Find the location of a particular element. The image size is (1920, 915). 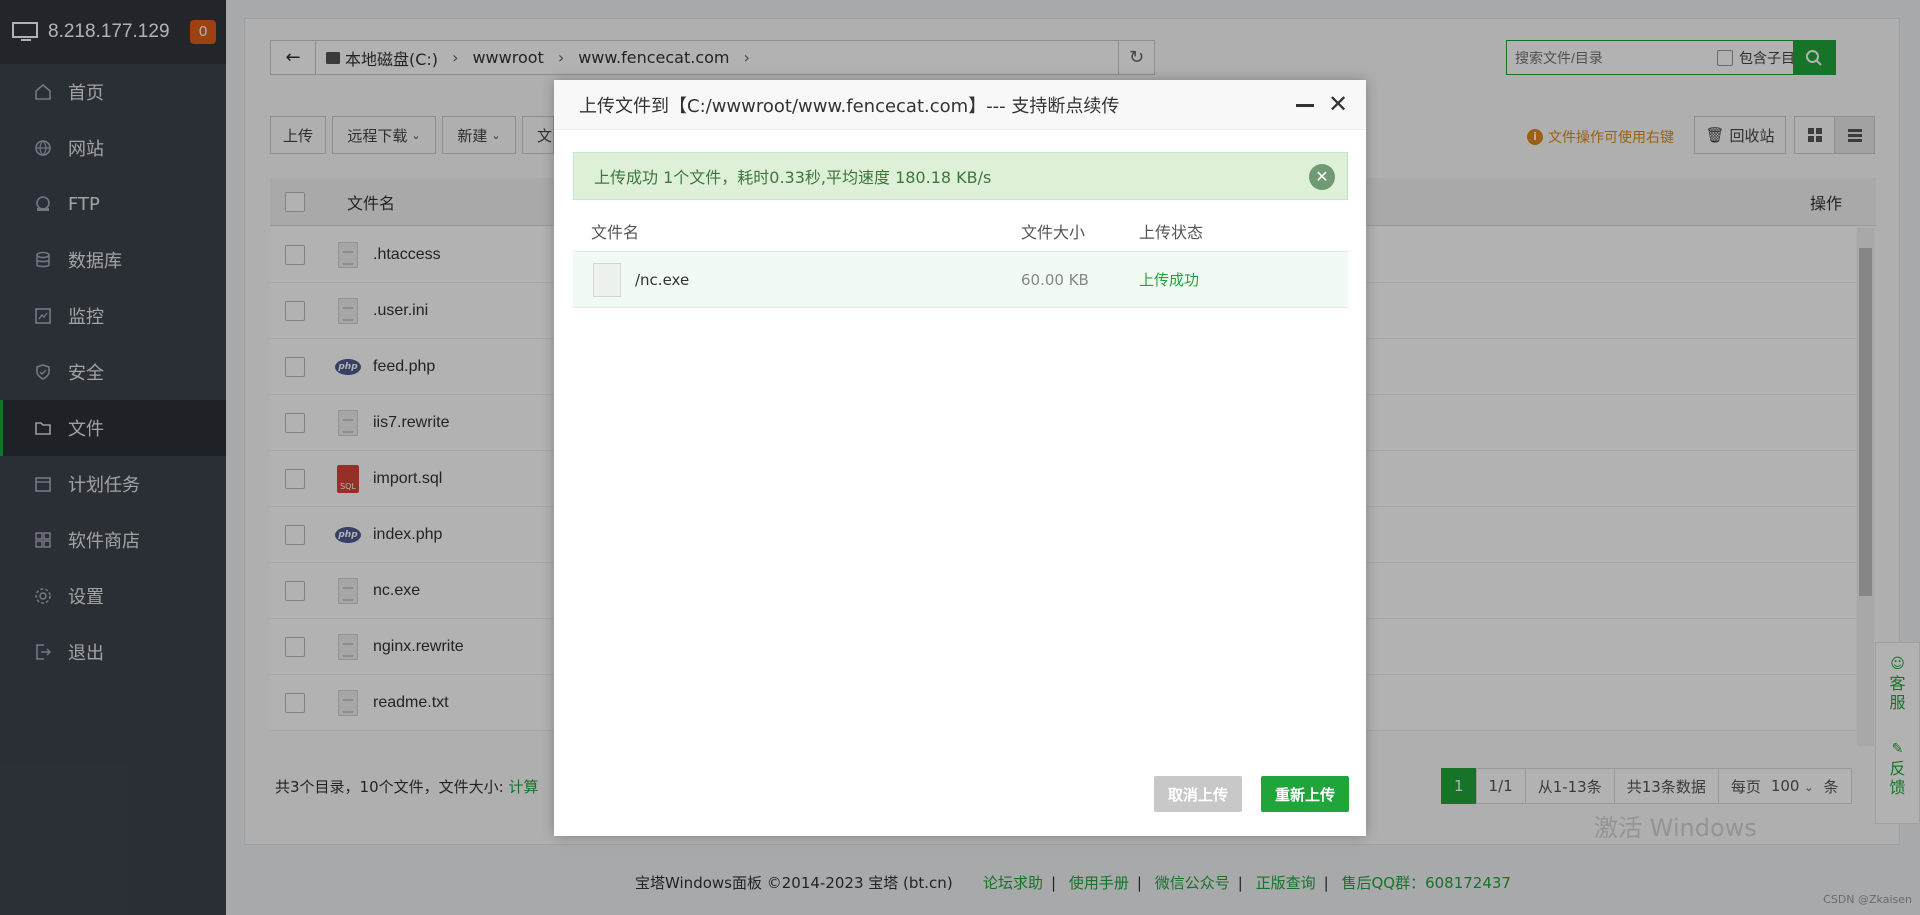

column-status: 上传状态 is located at coordinates (1171, 232).